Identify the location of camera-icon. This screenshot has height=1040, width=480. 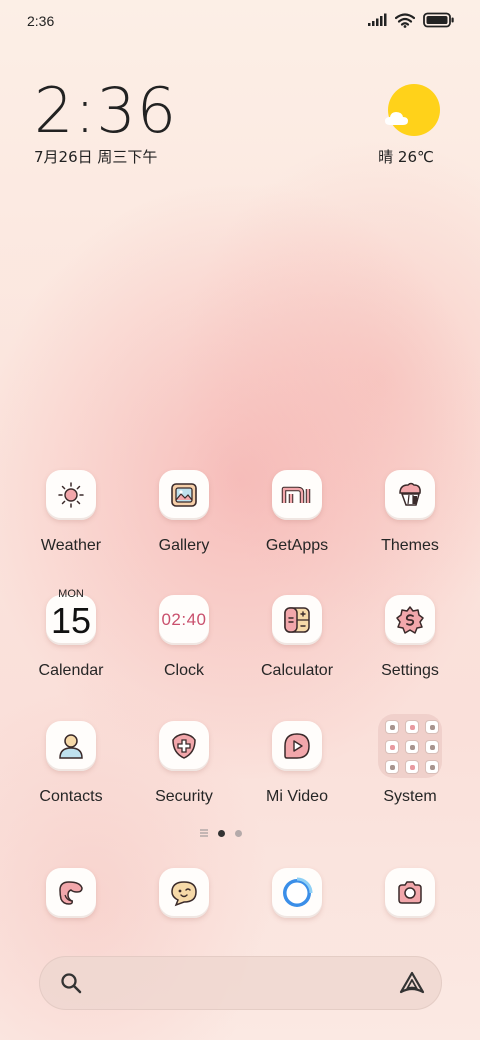
(410, 893).